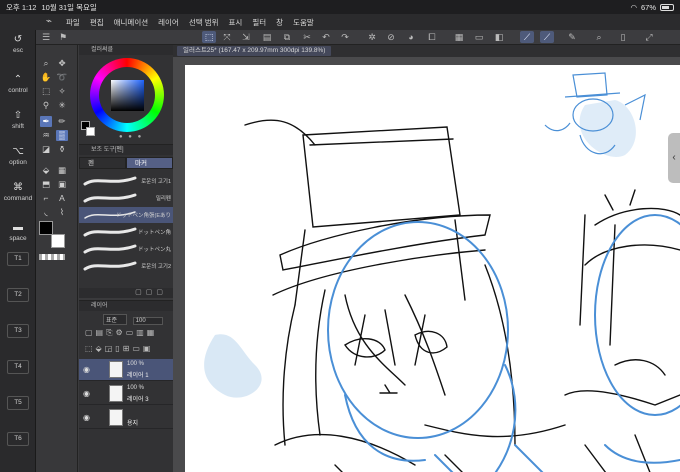 The width and height of the screenshot is (680, 472). Describe the element at coordinates (46, 121) in the screenshot. I see `pen-tool-icon: ✒` at that location.